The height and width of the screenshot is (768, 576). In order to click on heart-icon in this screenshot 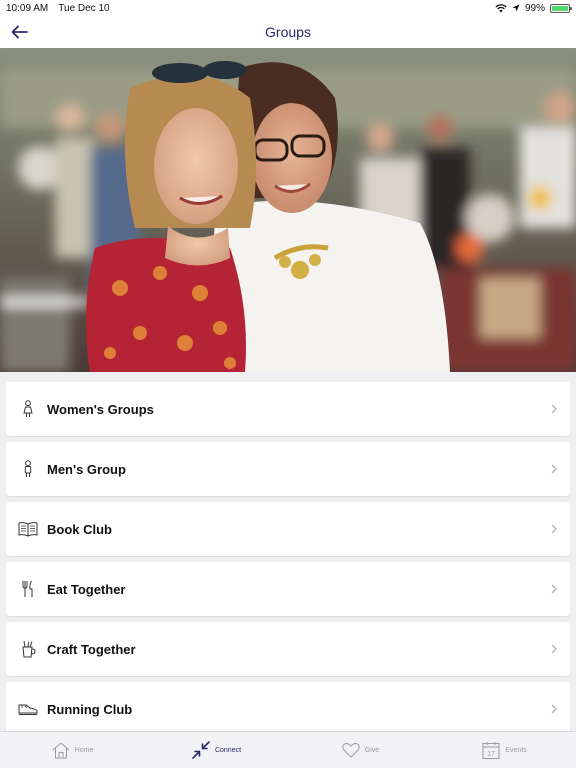, I will do `click(351, 750)`.